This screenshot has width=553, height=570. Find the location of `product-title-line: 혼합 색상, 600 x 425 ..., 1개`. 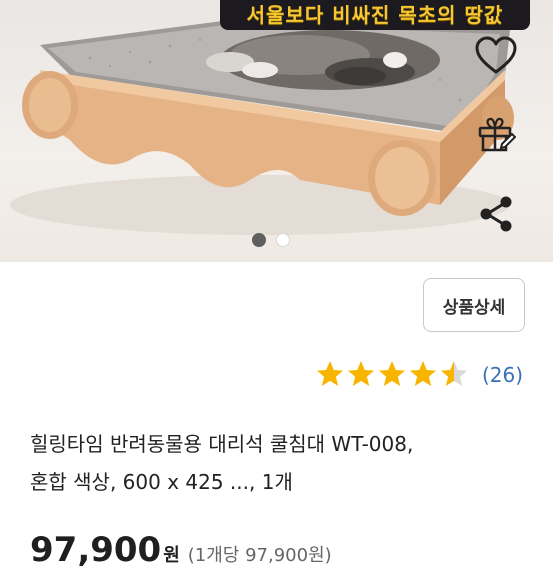

product-title-line: 혼합 색상, 600 x 425 ..., 1개 is located at coordinates (161, 482).